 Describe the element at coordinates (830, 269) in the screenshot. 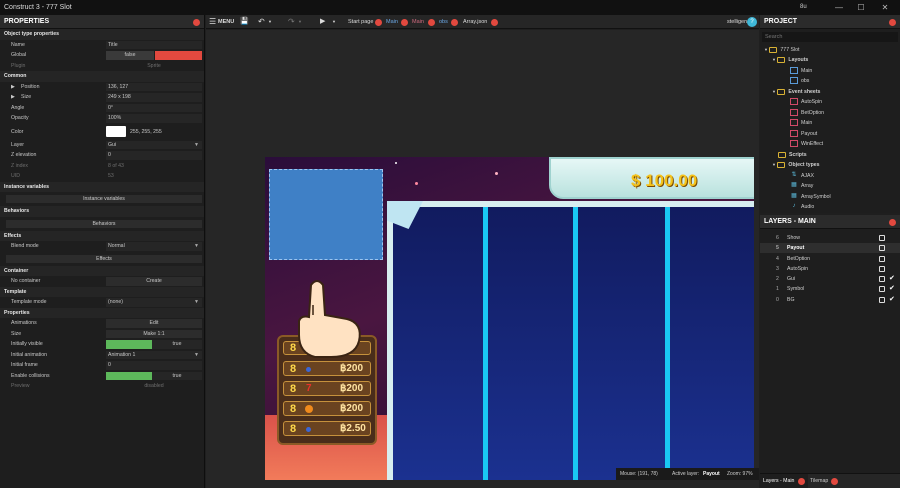

I see `layer-row: 3 AutoSpin` at that location.